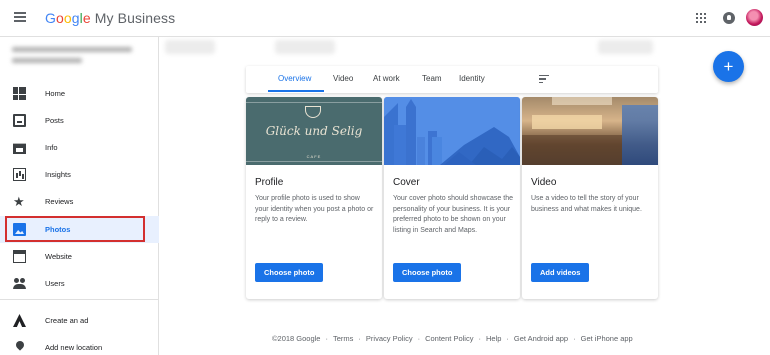 The height and width of the screenshot is (355, 770). What do you see at coordinates (701, 18) in the screenshot?
I see `apps-grid-icon` at bounding box center [701, 18].